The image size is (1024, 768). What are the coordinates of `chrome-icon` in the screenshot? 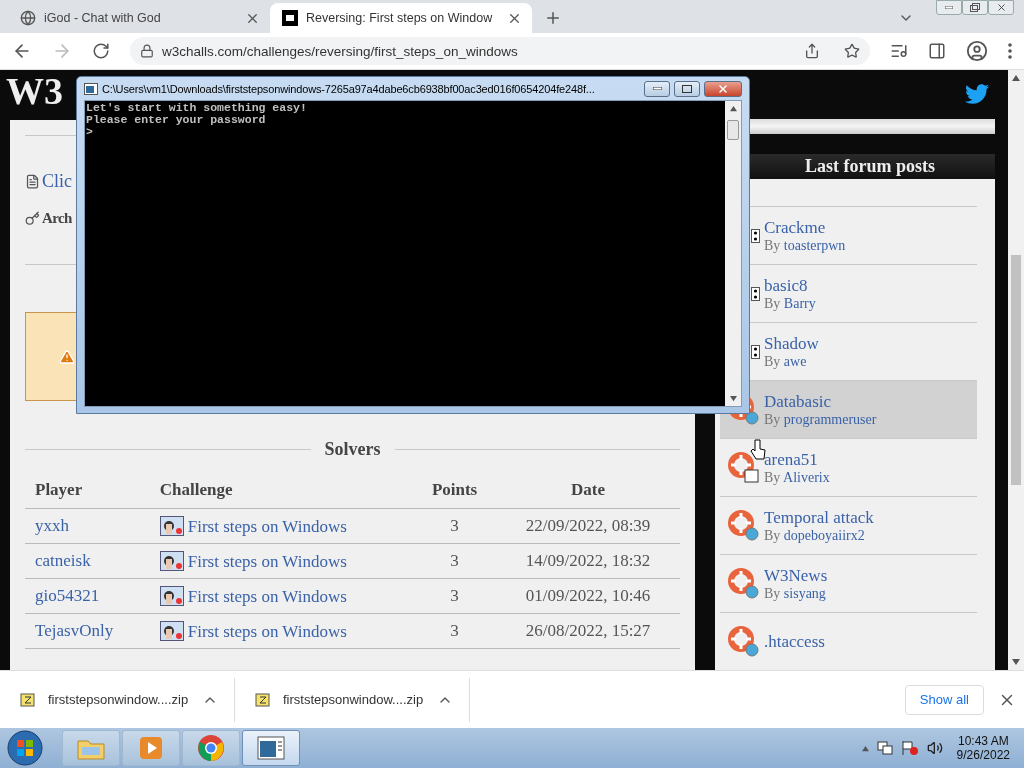 It's located at (211, 748).